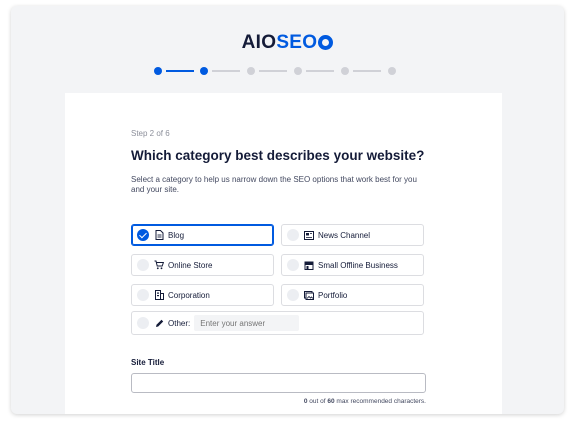  Describe the element at coordinates (202, 235) in the screenshot. I see `category-option-blog: Blog` at that location.